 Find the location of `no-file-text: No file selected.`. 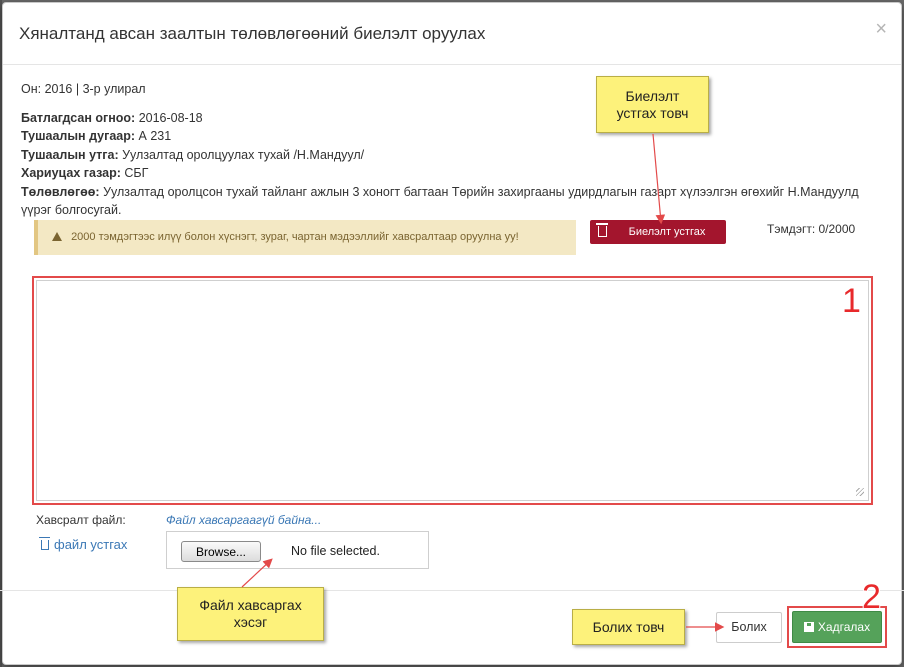

no-file-text: No file selected. is located at coordinates (335, 551).